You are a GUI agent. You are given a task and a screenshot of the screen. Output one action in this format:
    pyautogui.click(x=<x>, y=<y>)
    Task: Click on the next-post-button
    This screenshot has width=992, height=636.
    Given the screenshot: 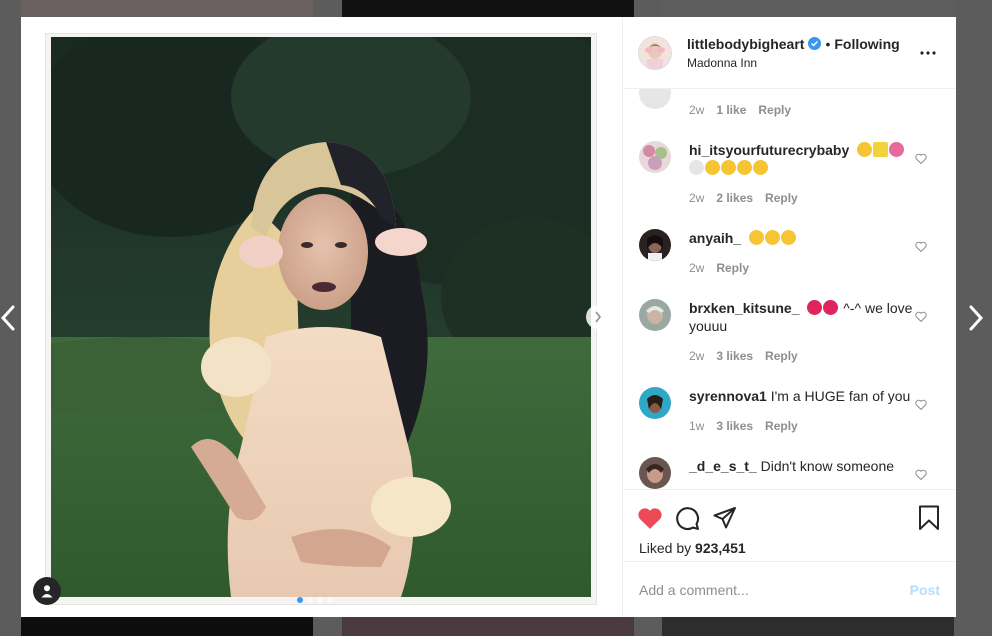 What is the action you would take?
    pyautogui.click(x=976, y=318)
    